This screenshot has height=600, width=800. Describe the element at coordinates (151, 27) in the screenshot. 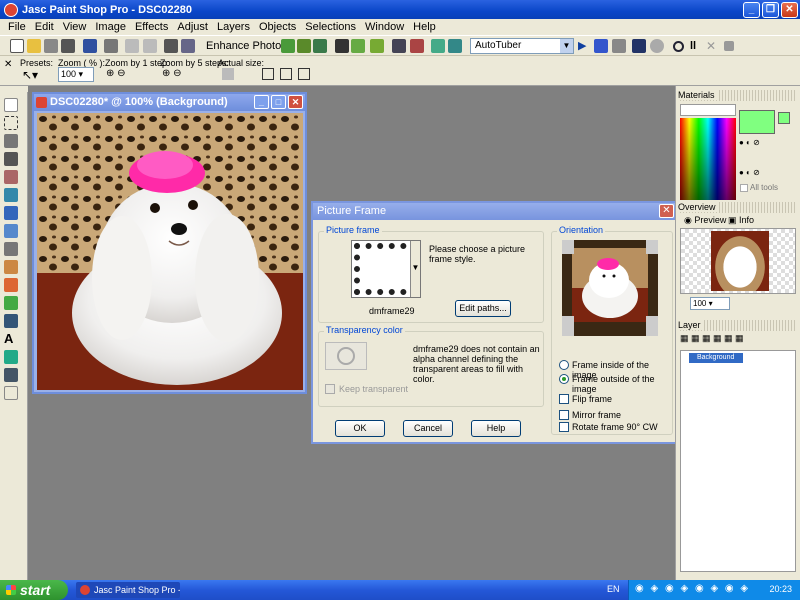

I see `menu-effects: Effects` at that location.